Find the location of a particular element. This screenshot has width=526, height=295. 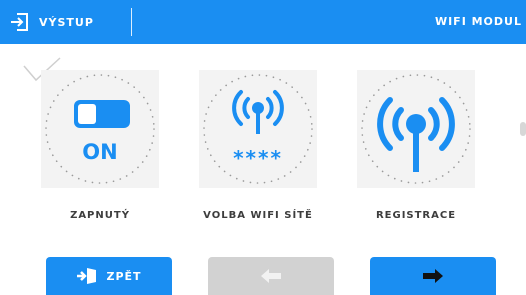

back-button-content: ZPĚT is located at coordinates (109, 276).